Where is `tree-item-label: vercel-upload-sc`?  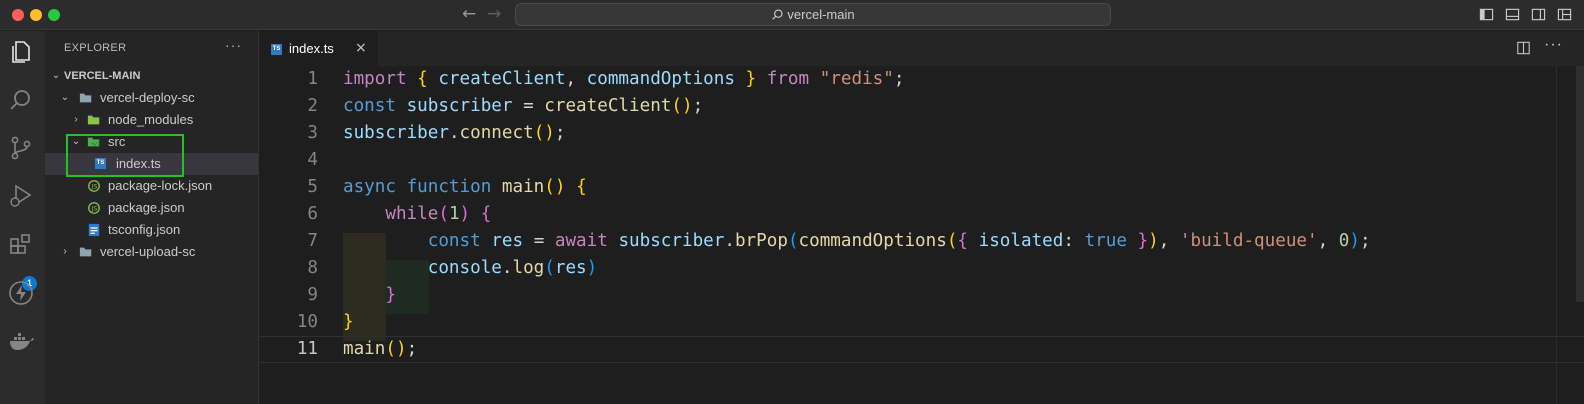
tree-item-label: vercel-upload-sc is located at coordinates (148, 251).